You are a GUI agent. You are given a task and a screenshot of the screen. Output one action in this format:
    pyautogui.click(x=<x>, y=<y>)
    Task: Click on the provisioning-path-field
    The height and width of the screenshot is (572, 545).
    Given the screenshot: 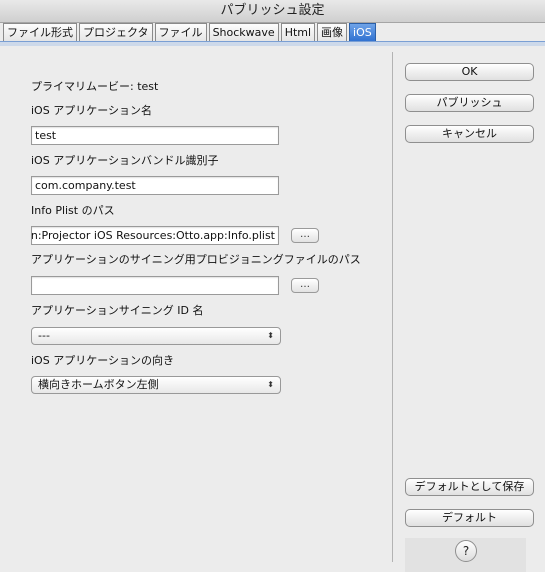 What is the action you would take?
    pyautogui.click(x=155, y=285)
    